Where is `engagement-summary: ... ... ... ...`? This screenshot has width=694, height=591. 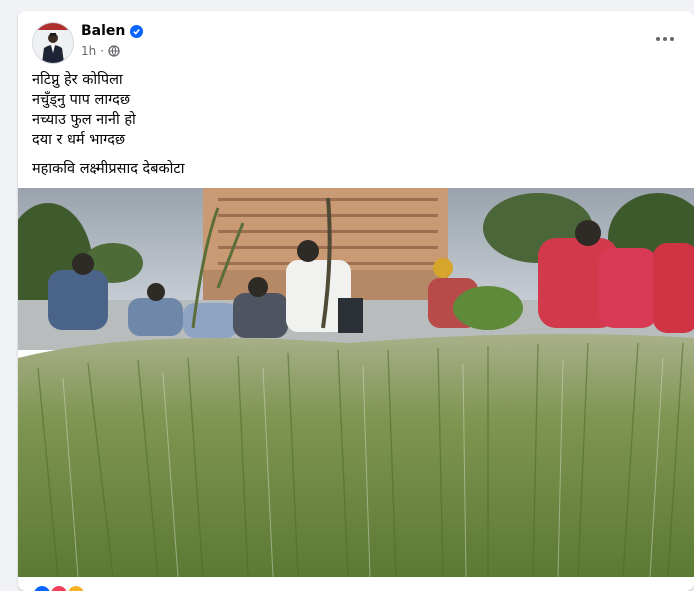
engagement-summary: ... ... ... ... is located at coordinates (246, 588).